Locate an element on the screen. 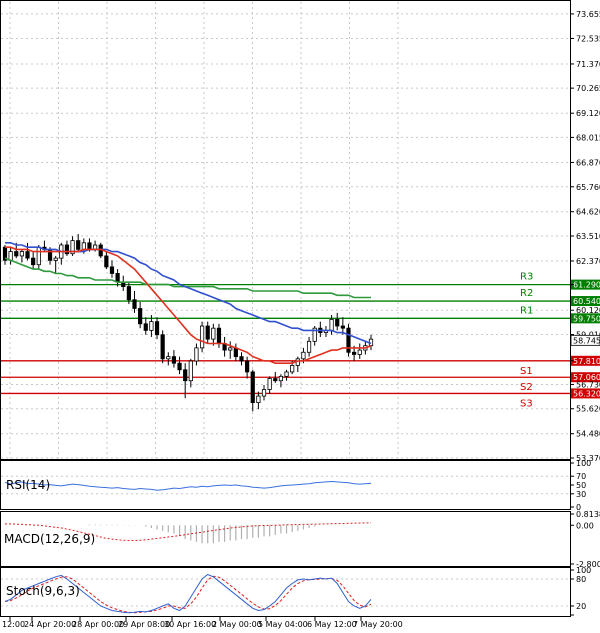 This screenshot has width=600, height=633. stoch-label: Stoch(9,6,3) is located at coordinates (43, 591).